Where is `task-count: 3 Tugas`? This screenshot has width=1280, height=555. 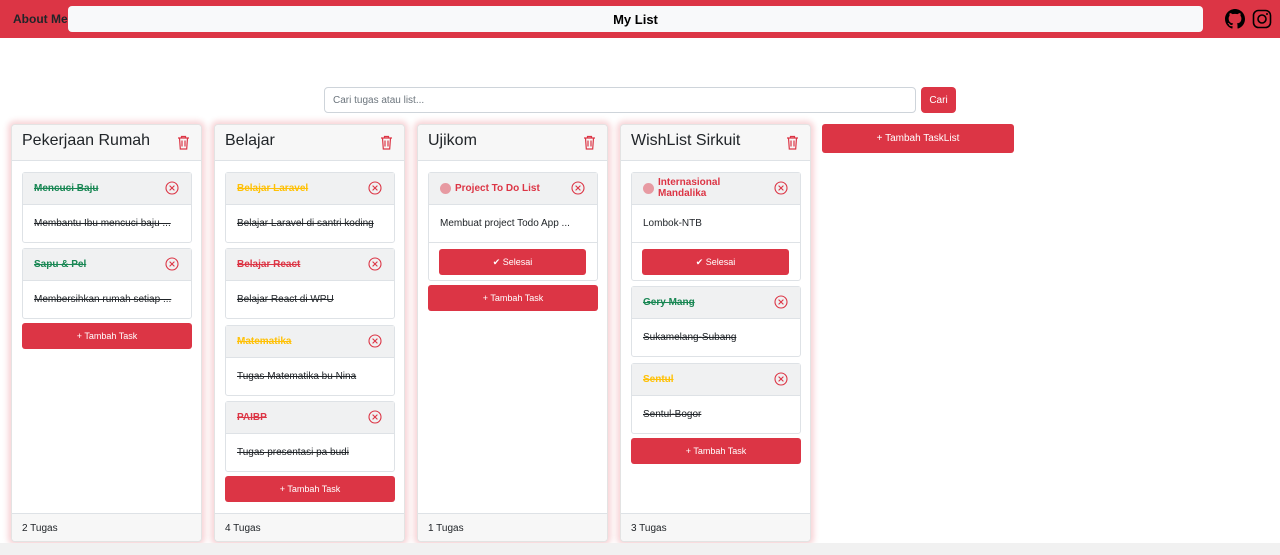
task-count: 3 Tugas is located at coordinates (715, 527).